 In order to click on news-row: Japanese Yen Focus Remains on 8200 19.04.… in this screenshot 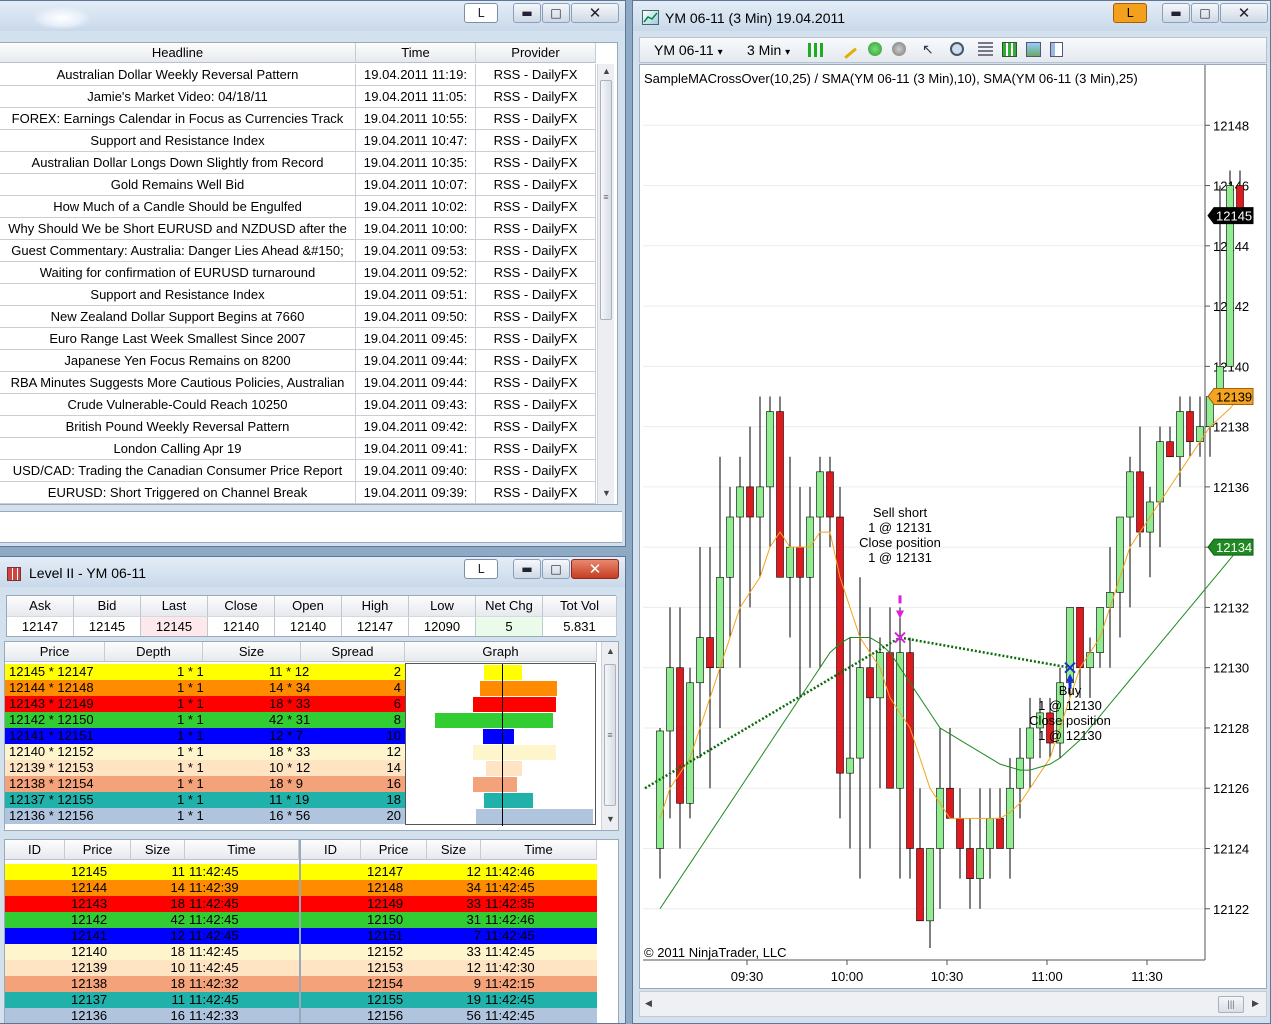, I will do `click(298, 361)`.